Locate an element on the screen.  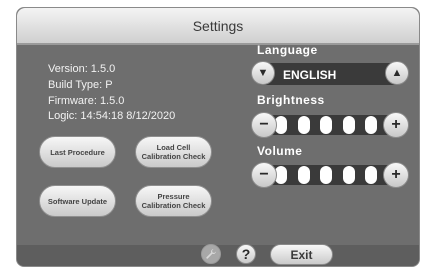
help-icon: ? is located at coordinates (246, 254).